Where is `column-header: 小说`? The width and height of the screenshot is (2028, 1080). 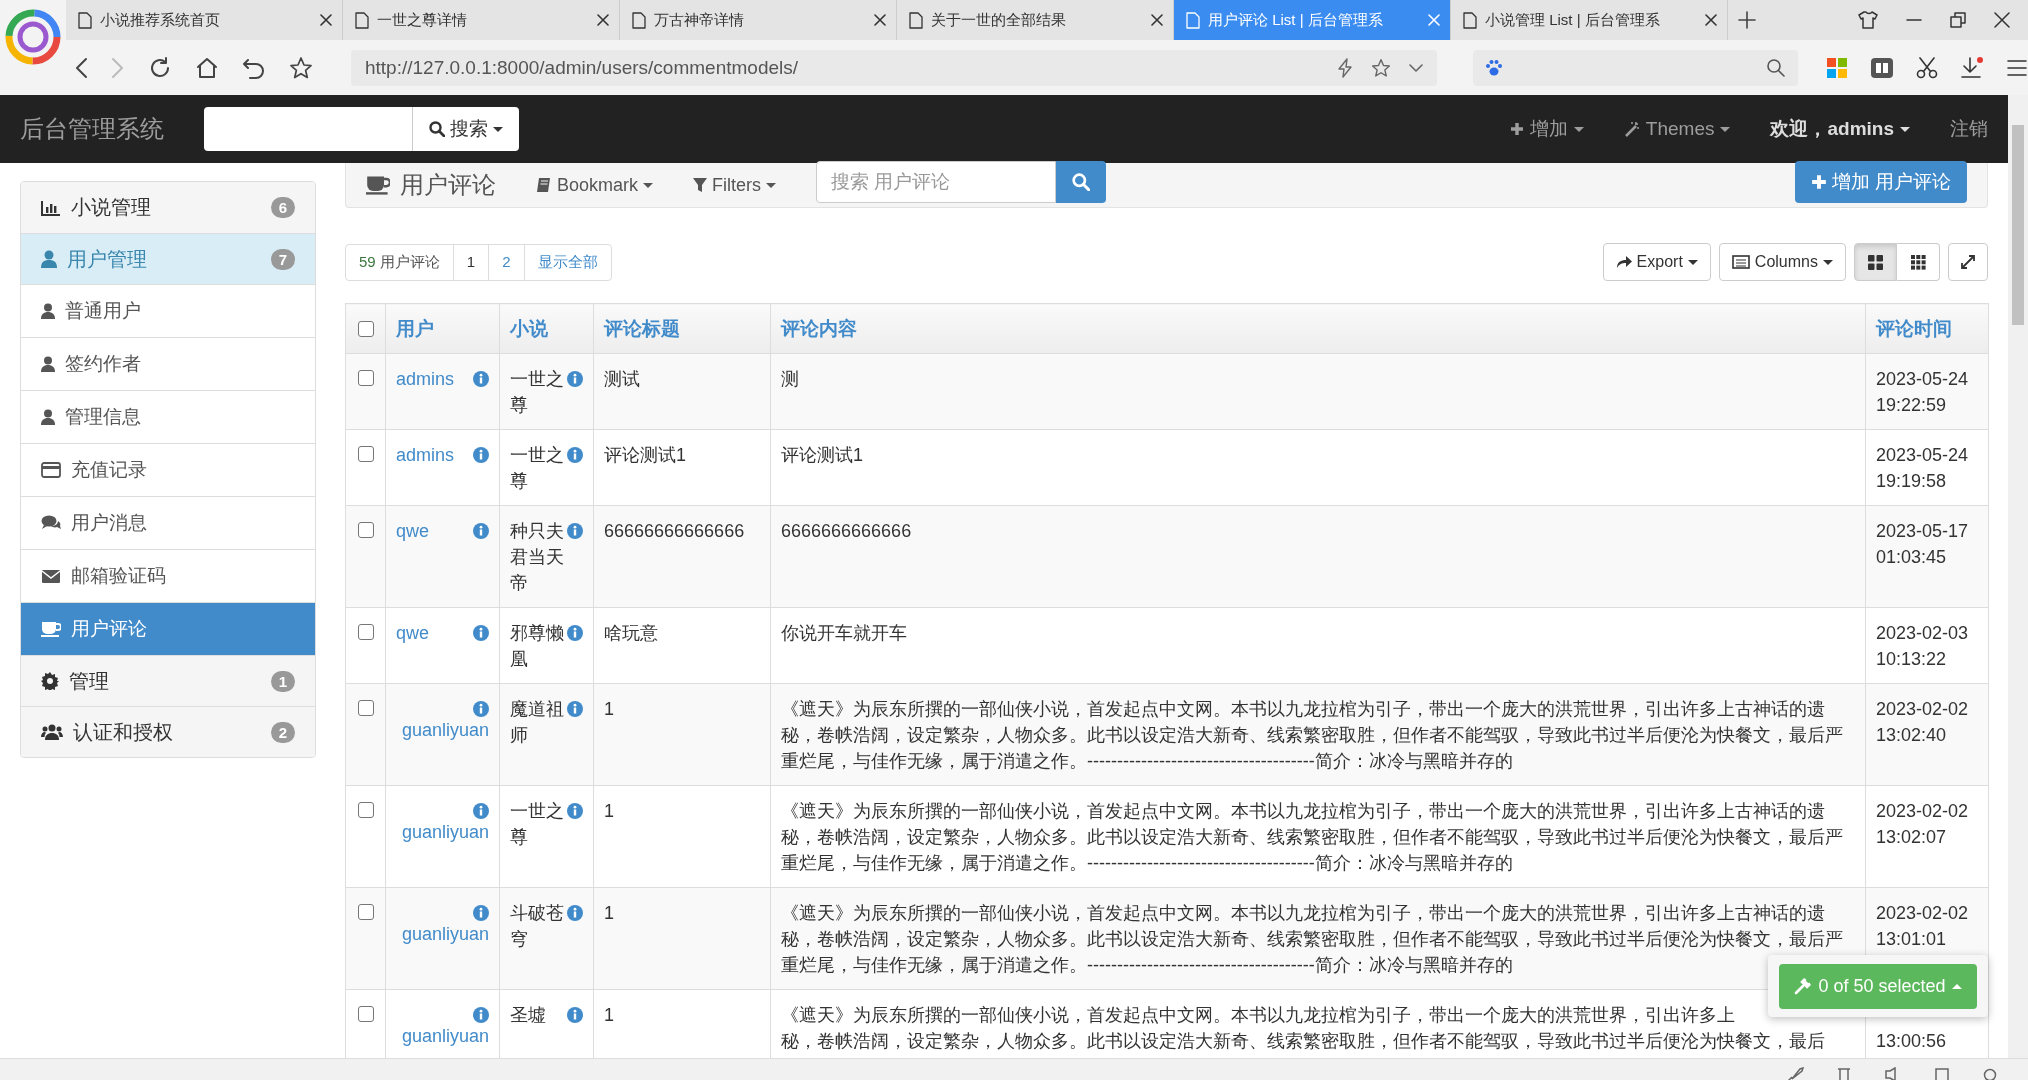
column-header: 小说 is located at coordinates (529, 328).